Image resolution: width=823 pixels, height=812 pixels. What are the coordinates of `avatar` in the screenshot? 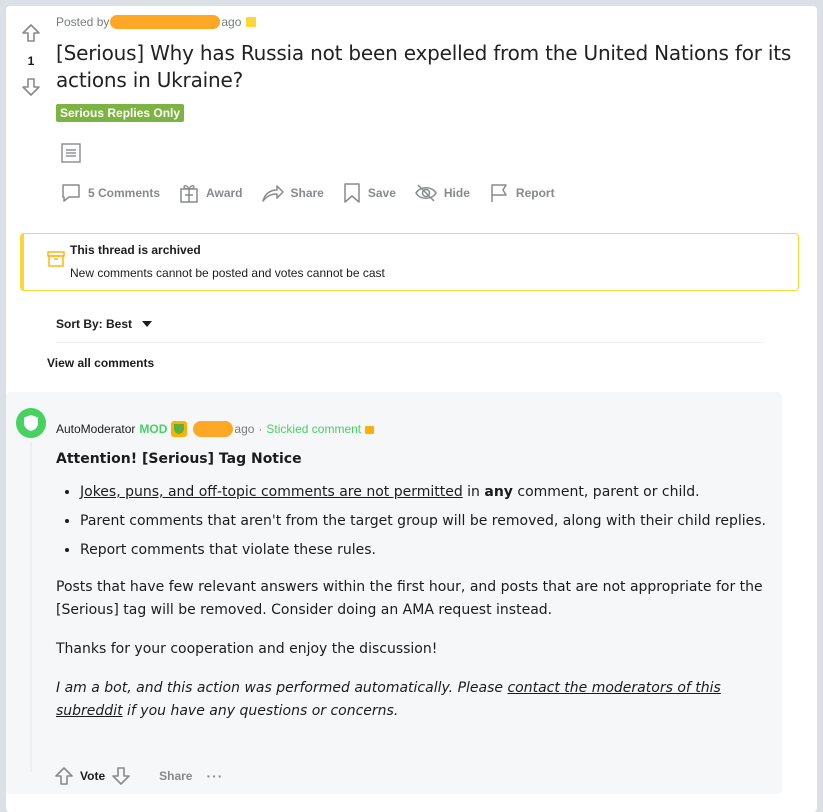 It's located at (31, 423).